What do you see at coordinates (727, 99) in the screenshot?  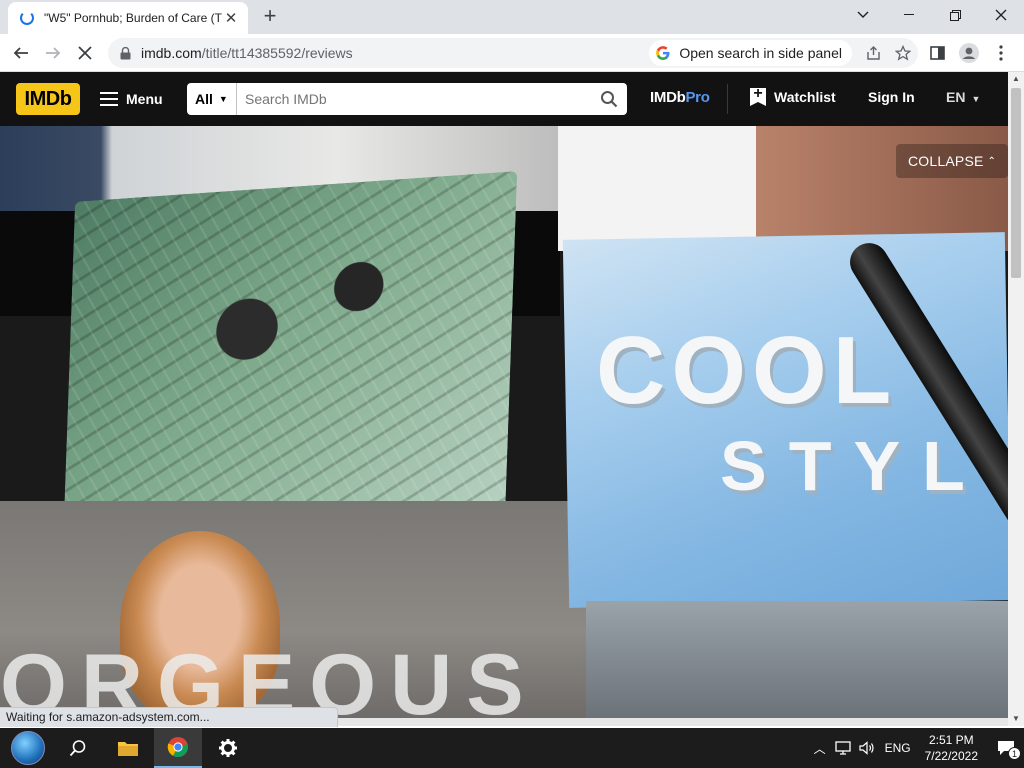 I see `navbar-divider` at bounding box center [727, 99].